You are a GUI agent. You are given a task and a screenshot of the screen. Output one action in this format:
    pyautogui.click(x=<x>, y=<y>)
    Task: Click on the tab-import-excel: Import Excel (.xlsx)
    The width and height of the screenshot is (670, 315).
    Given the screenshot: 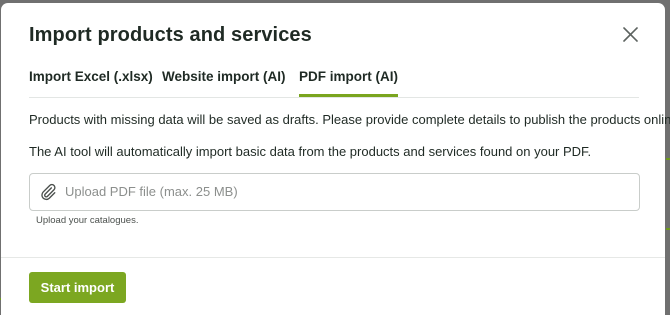 What is the action you would take?
    pyautogui.click(x=91, y=83)
    